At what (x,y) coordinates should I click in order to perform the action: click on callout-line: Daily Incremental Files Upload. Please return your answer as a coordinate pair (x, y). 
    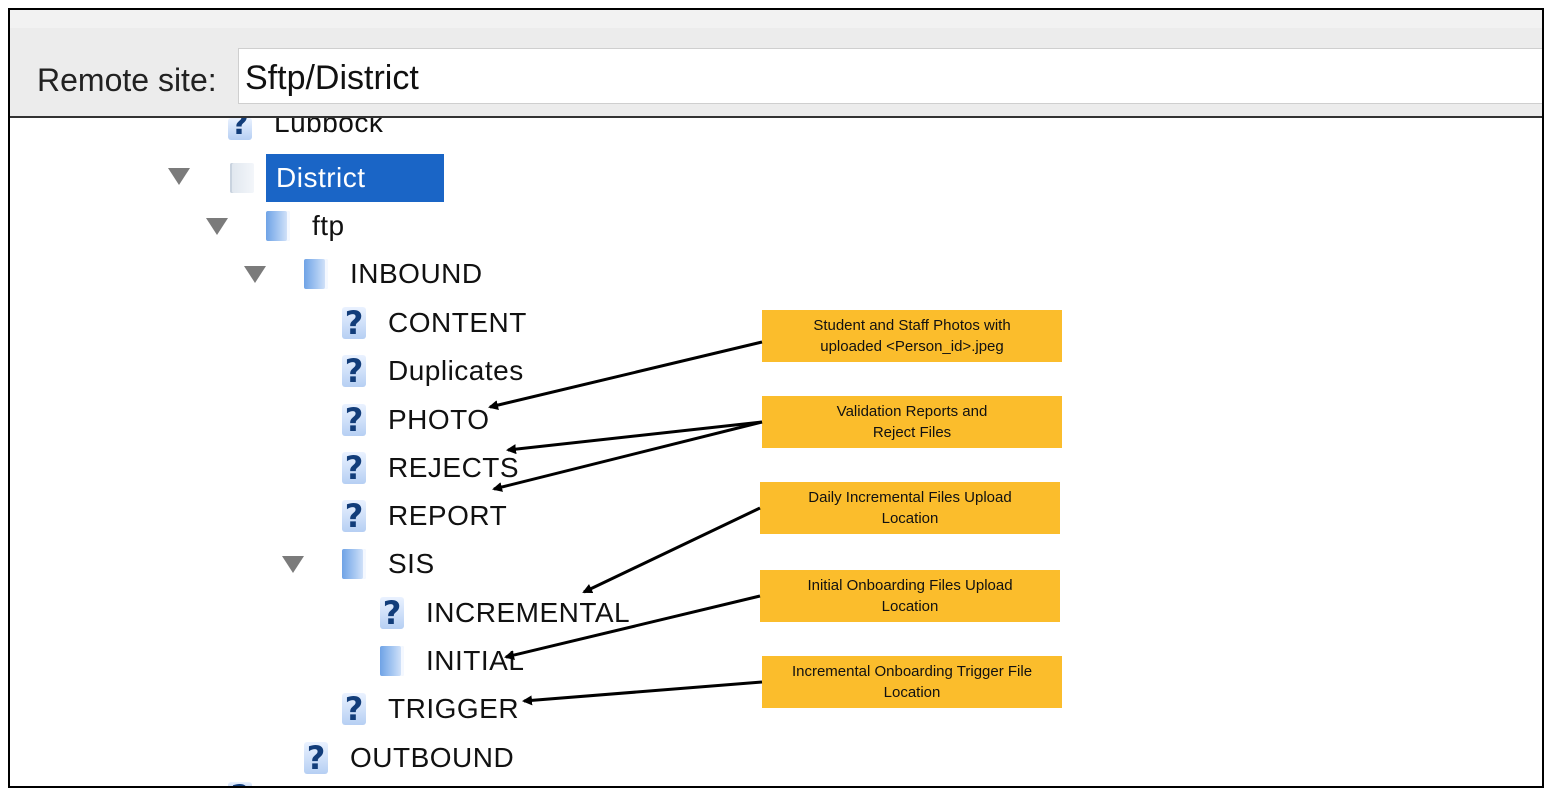
    Looking at the image, I should click on (910, 497).